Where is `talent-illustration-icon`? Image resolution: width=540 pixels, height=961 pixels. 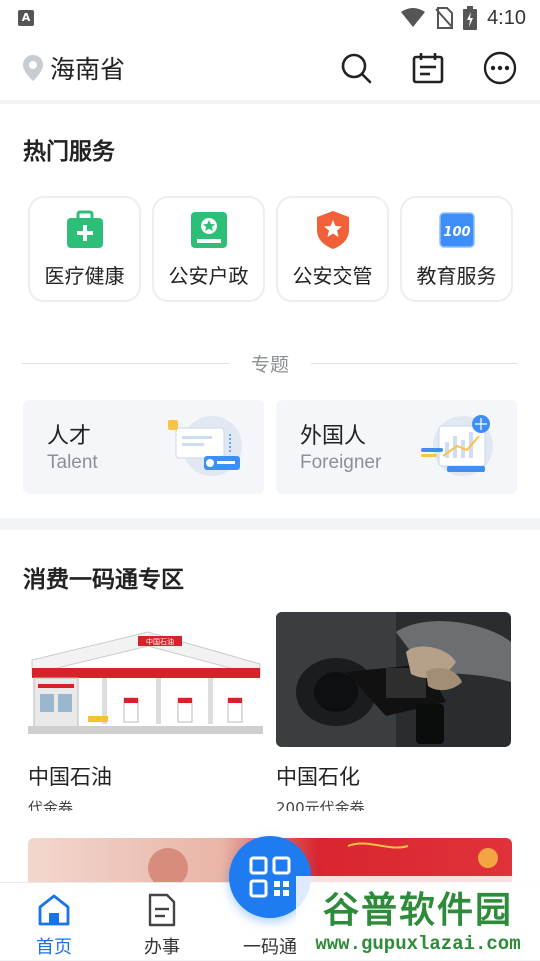 talent-illustration-icon is located at coordinates (205, 446).